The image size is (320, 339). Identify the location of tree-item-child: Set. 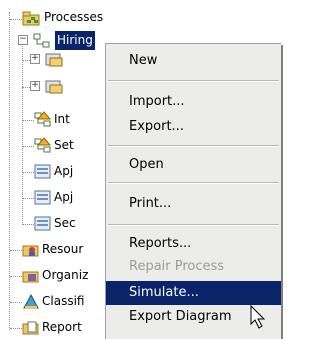
(74, 145).